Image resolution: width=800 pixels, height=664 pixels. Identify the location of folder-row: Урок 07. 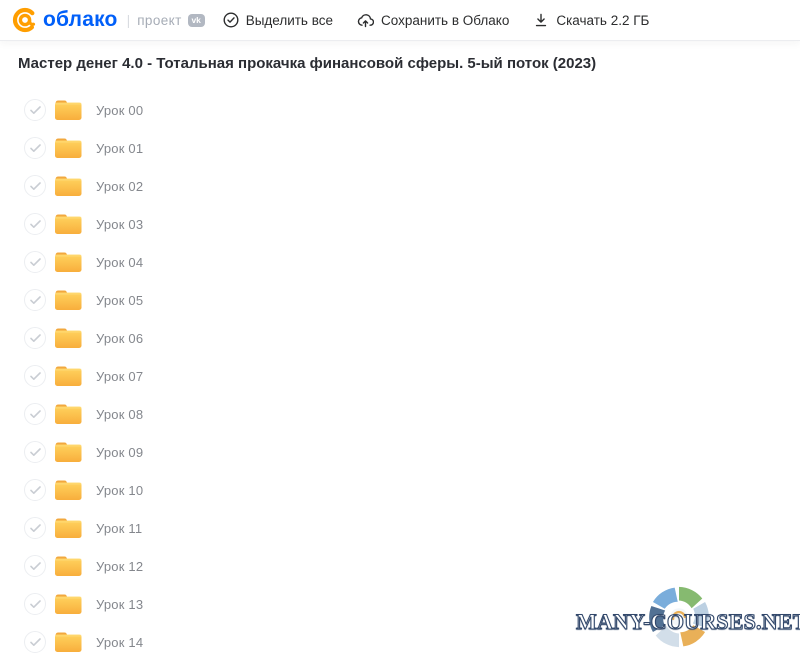
(400, 376).